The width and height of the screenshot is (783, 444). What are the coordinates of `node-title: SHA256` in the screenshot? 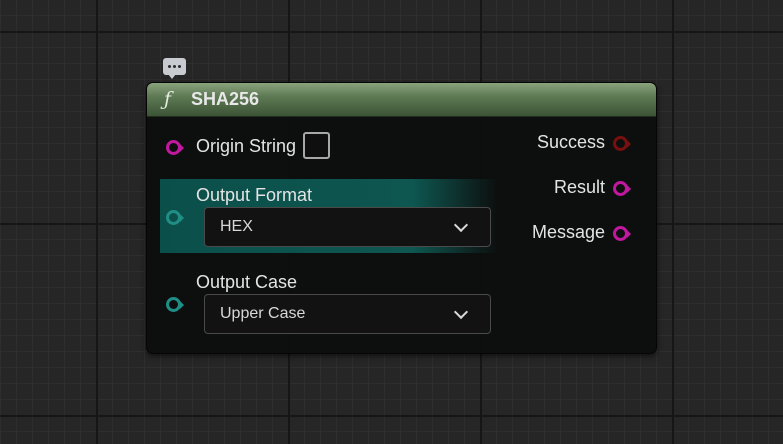 It's located at (225, 99).